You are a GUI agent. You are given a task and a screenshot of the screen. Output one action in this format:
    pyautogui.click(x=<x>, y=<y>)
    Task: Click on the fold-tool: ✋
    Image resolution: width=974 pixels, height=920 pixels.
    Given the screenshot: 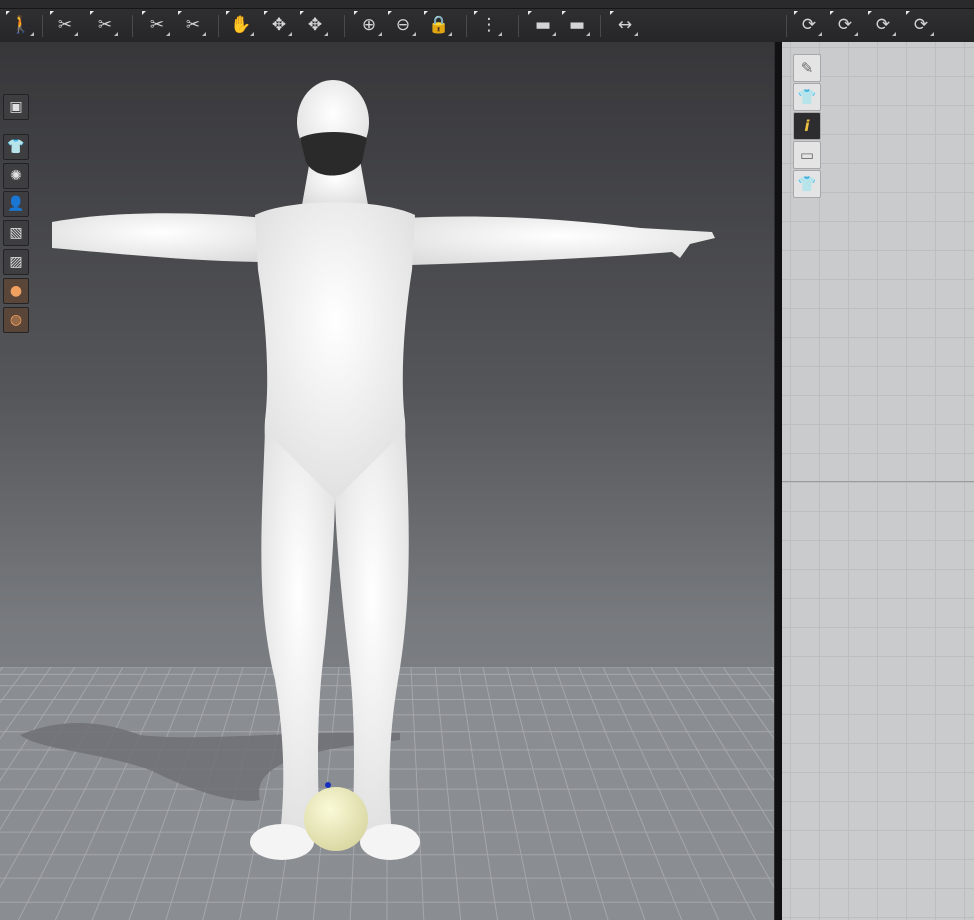 What is the action you would take?
    pyautogui.click(x=240, y=24)
    